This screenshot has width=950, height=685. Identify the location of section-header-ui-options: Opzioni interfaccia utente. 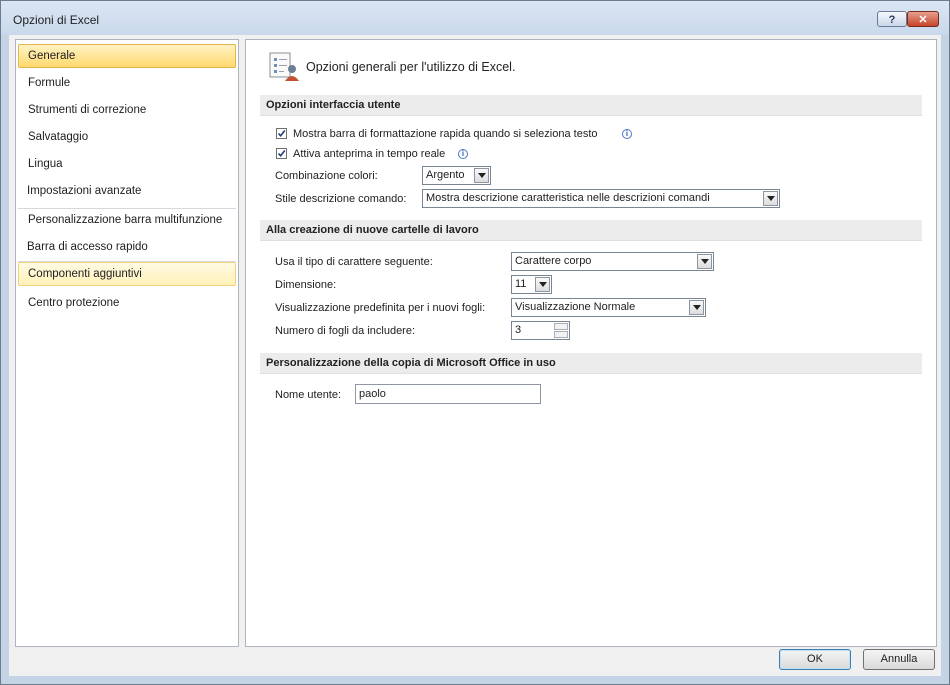
(591, 105).